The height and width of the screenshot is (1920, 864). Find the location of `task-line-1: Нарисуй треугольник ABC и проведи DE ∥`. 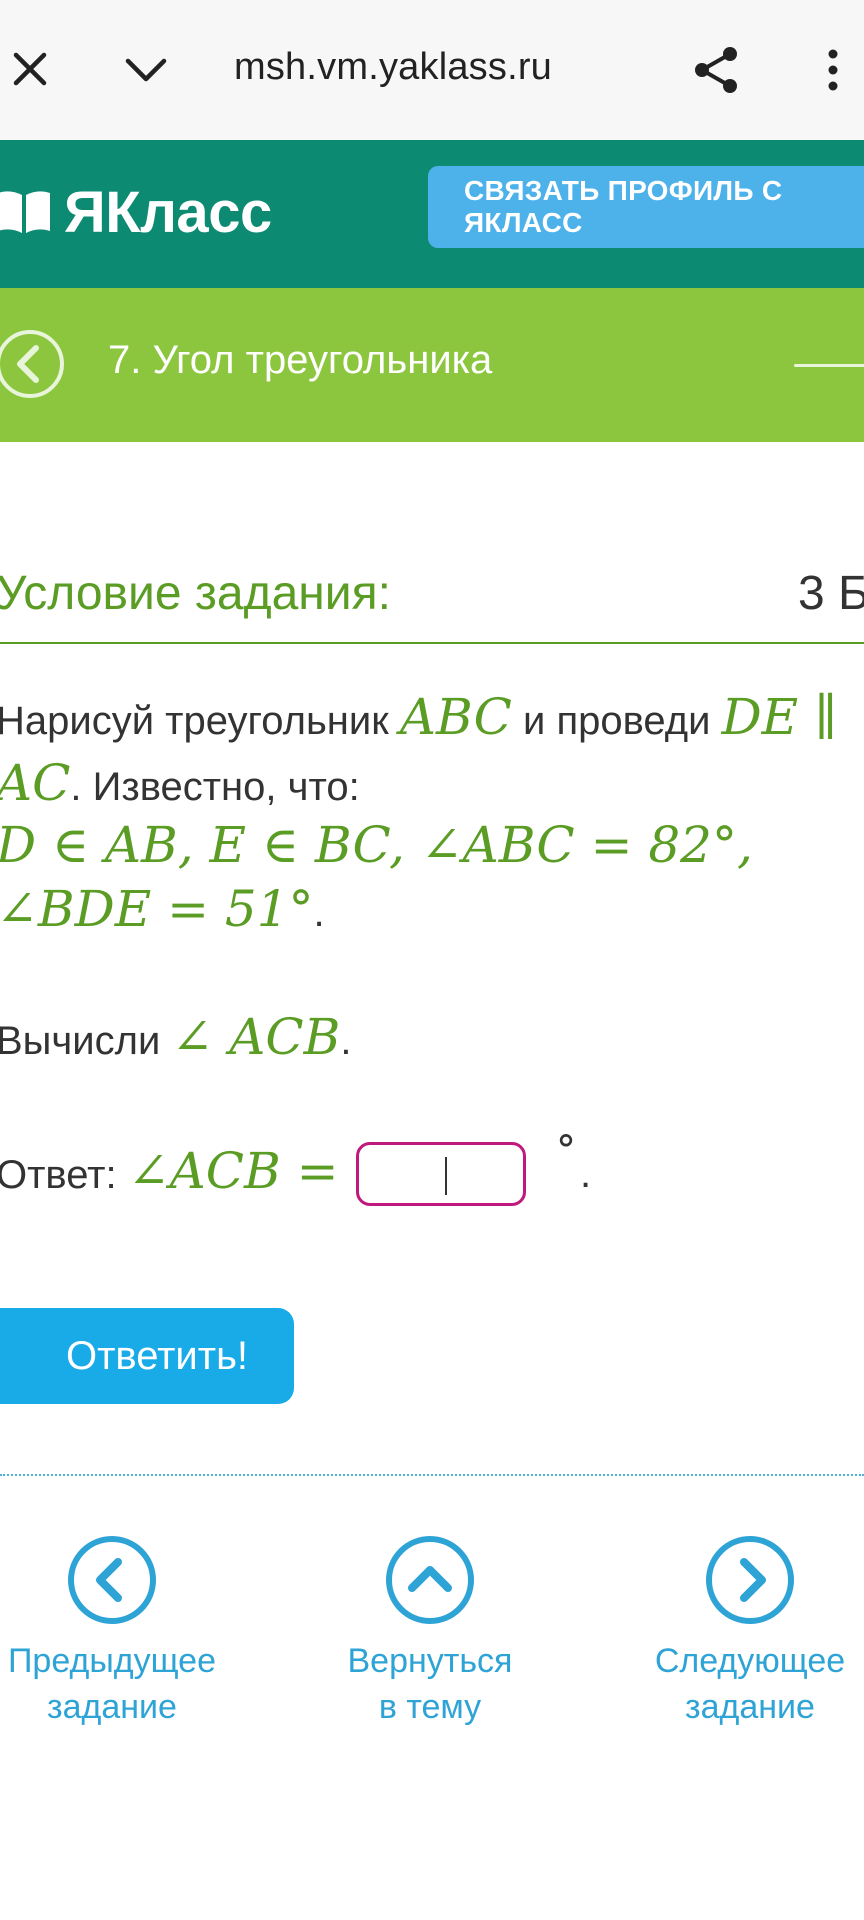

task-line-1: Нарисуй треугольник ABC и проведи DE ∥ is located at coordinates (418, 717).